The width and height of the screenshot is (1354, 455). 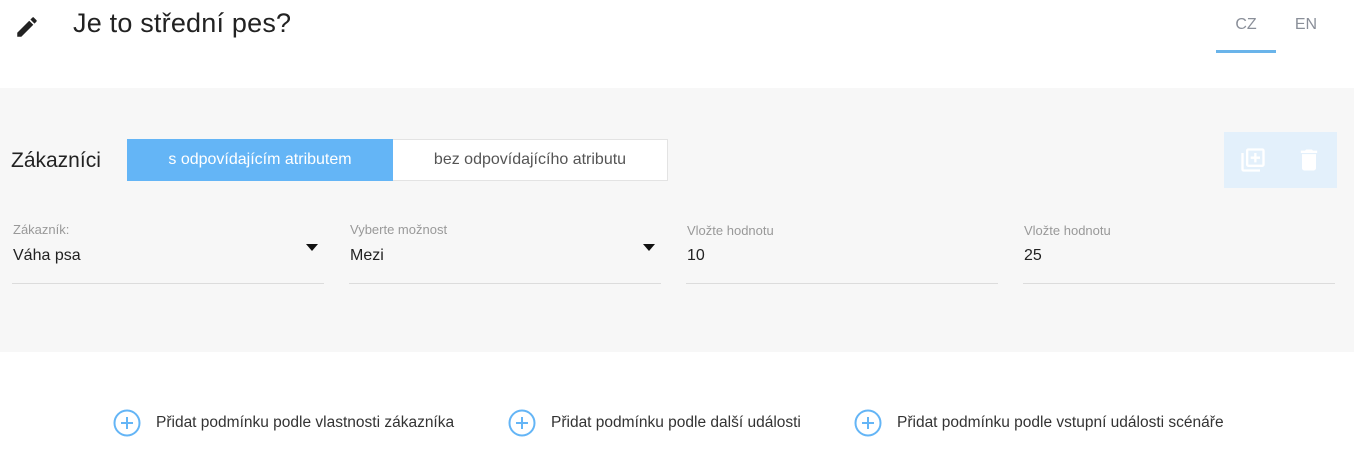 What do you see at coordinates (260, 160) in the screenshot?
I see `toggle-with-attribute: s odpovídajícím atributem` at bounding box center [260, 160].